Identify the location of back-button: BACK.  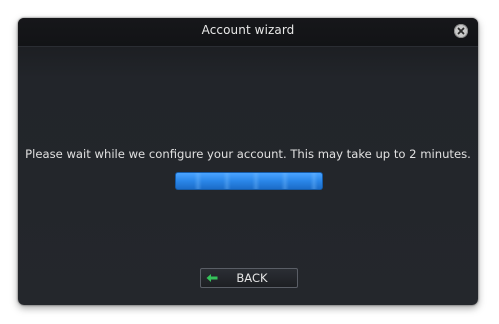
(249, 278).